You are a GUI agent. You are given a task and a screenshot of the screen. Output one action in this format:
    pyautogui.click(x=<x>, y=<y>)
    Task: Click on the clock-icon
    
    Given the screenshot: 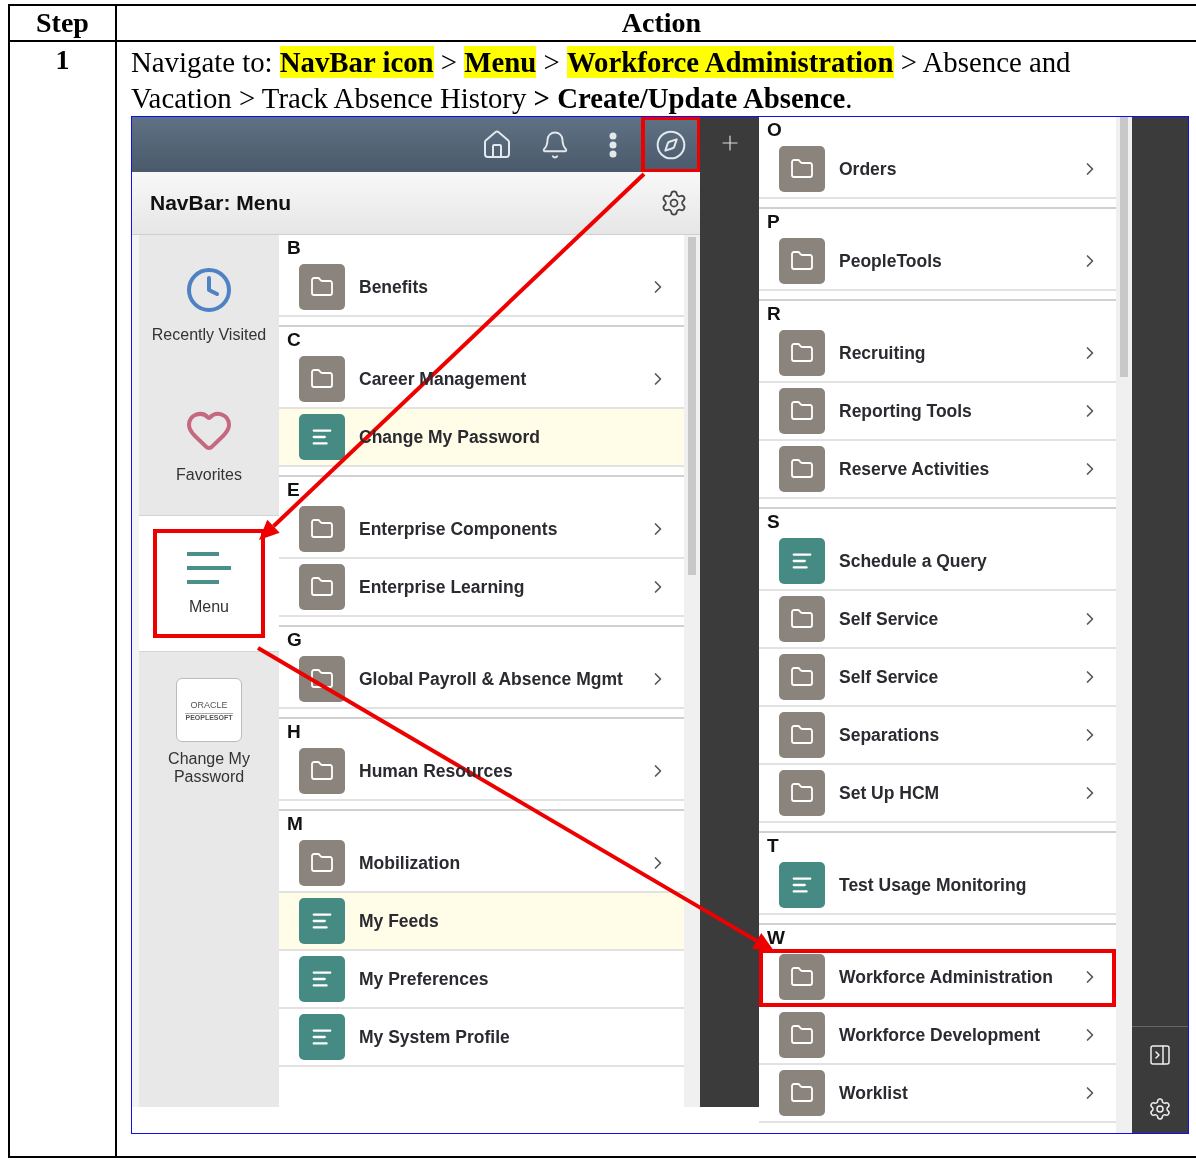 What is the action you would take?
    pyautogui.click(x=209, y=290)
    